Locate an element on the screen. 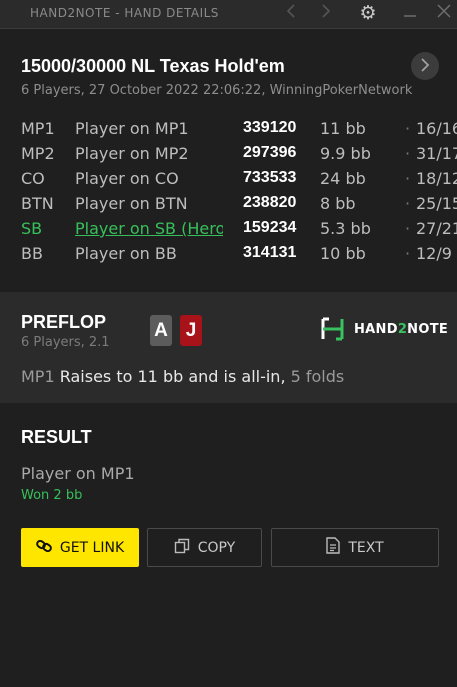  player-name: Player on MP2 is located at coordinates (149, 153).